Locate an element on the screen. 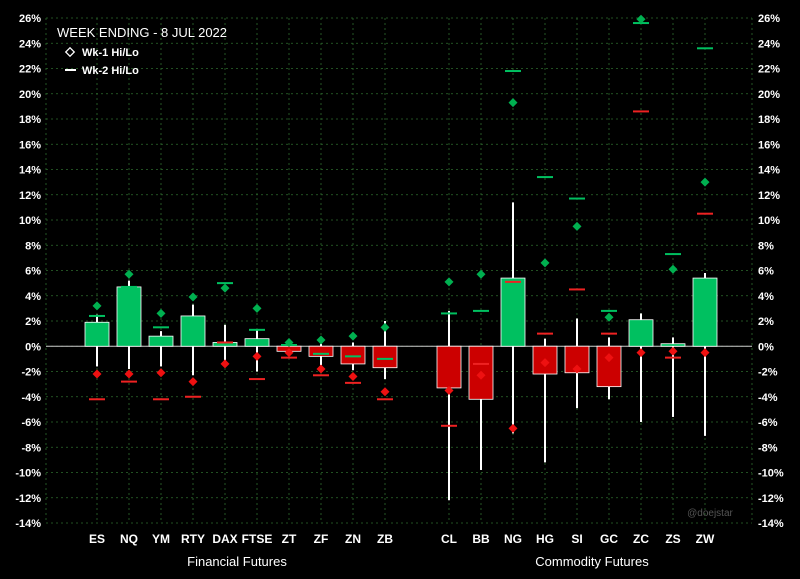  y-tick-label-right: 20% is located at coordinates (769, 95).